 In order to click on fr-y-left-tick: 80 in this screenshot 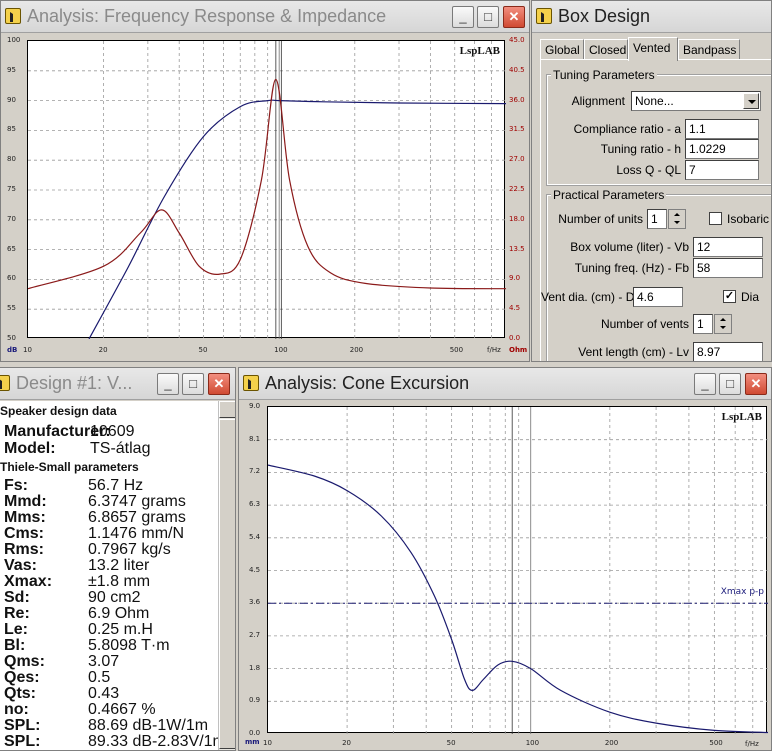, I will do `click(11, 159)`.